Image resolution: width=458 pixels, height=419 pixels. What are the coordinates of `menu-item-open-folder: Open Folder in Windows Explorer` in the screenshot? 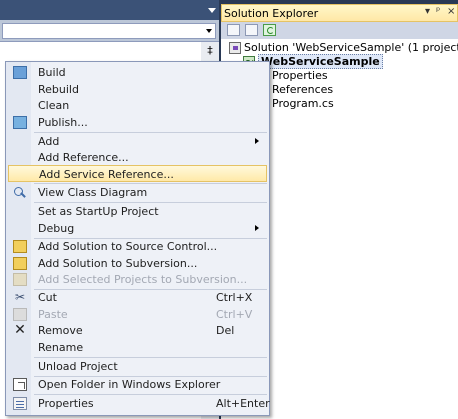 It's located at (137, 384).